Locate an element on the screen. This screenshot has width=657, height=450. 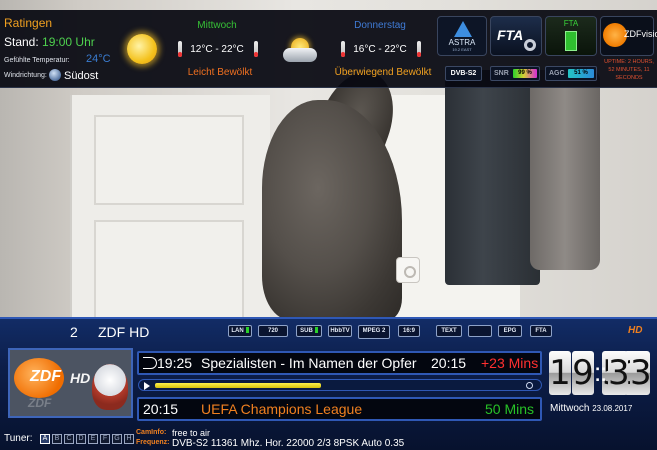
clock-colon: : is located at coordinates (604, 372).